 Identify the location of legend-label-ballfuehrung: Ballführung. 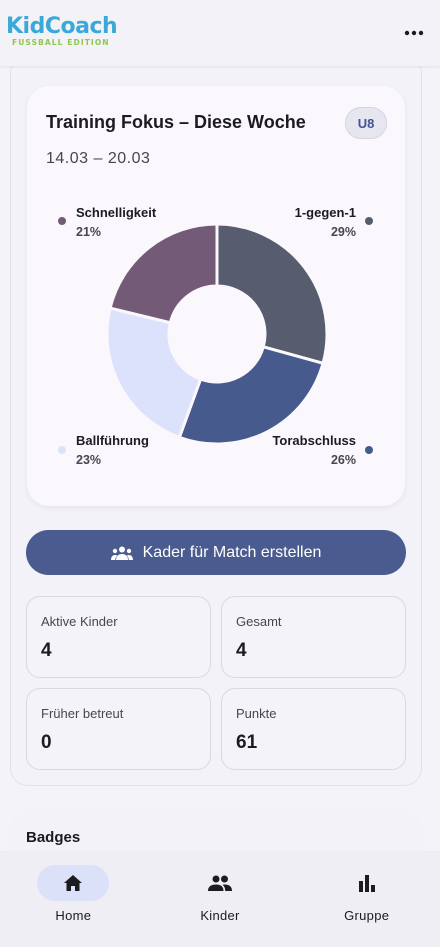
(112, 440).